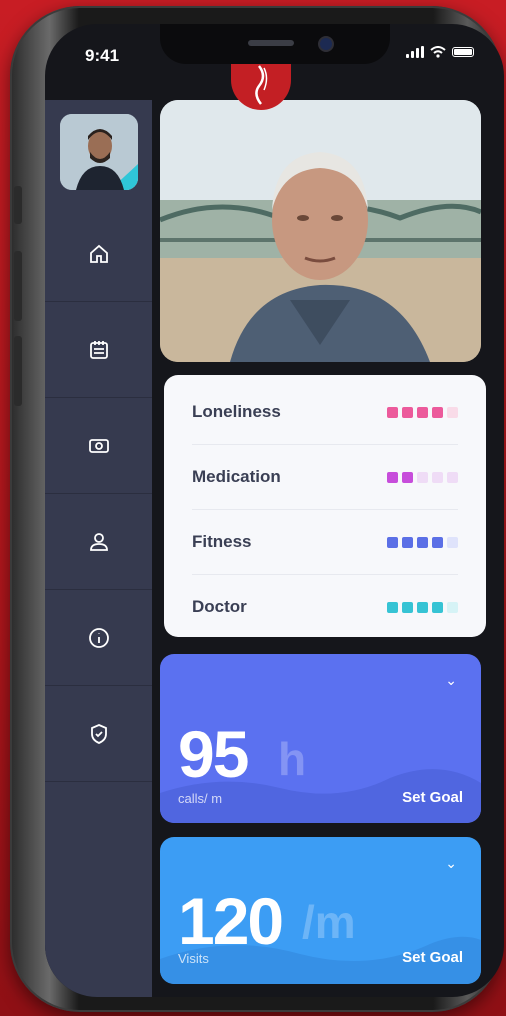 Image resolution: width=506 pixels, height=1016 pixels. Describe the element at coordinates (261, 85) in the screenshot. I see `app-logo` at that location.